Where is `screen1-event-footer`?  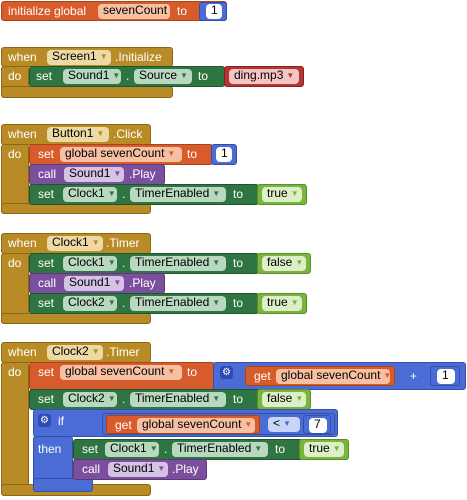 screen1-event-footer is located at coordinates (87, 92).